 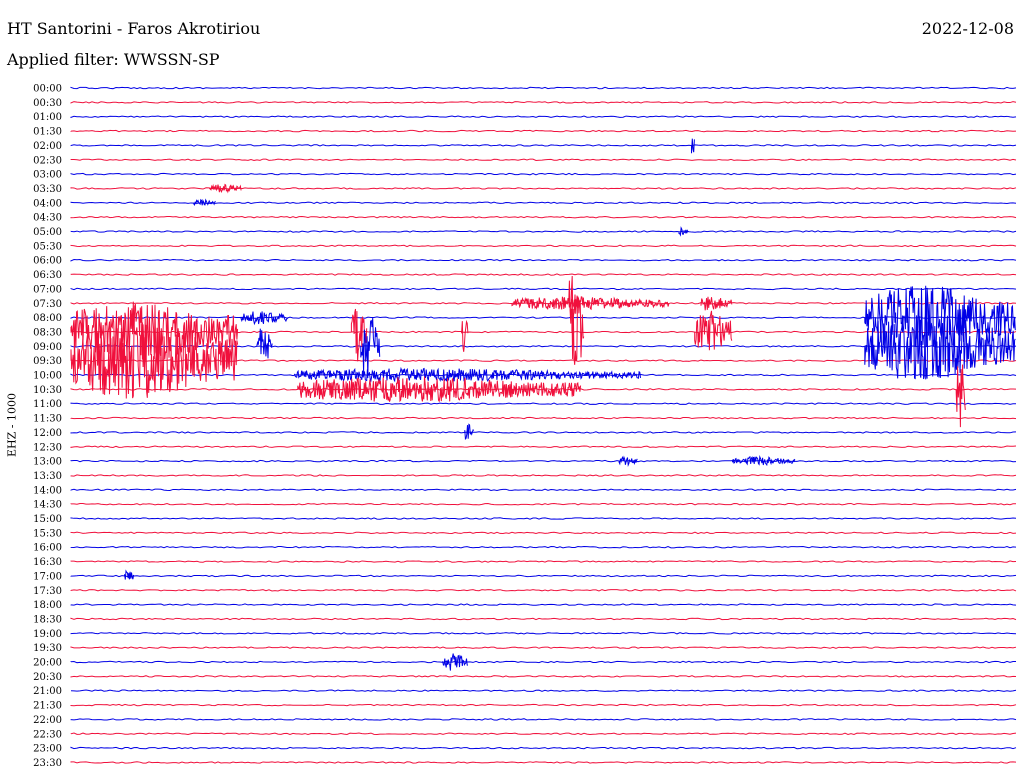 What do you see at coordinates (47, 462) in the screenshot?
I see `time-label: 13:00` at bounding box center [47, 462].